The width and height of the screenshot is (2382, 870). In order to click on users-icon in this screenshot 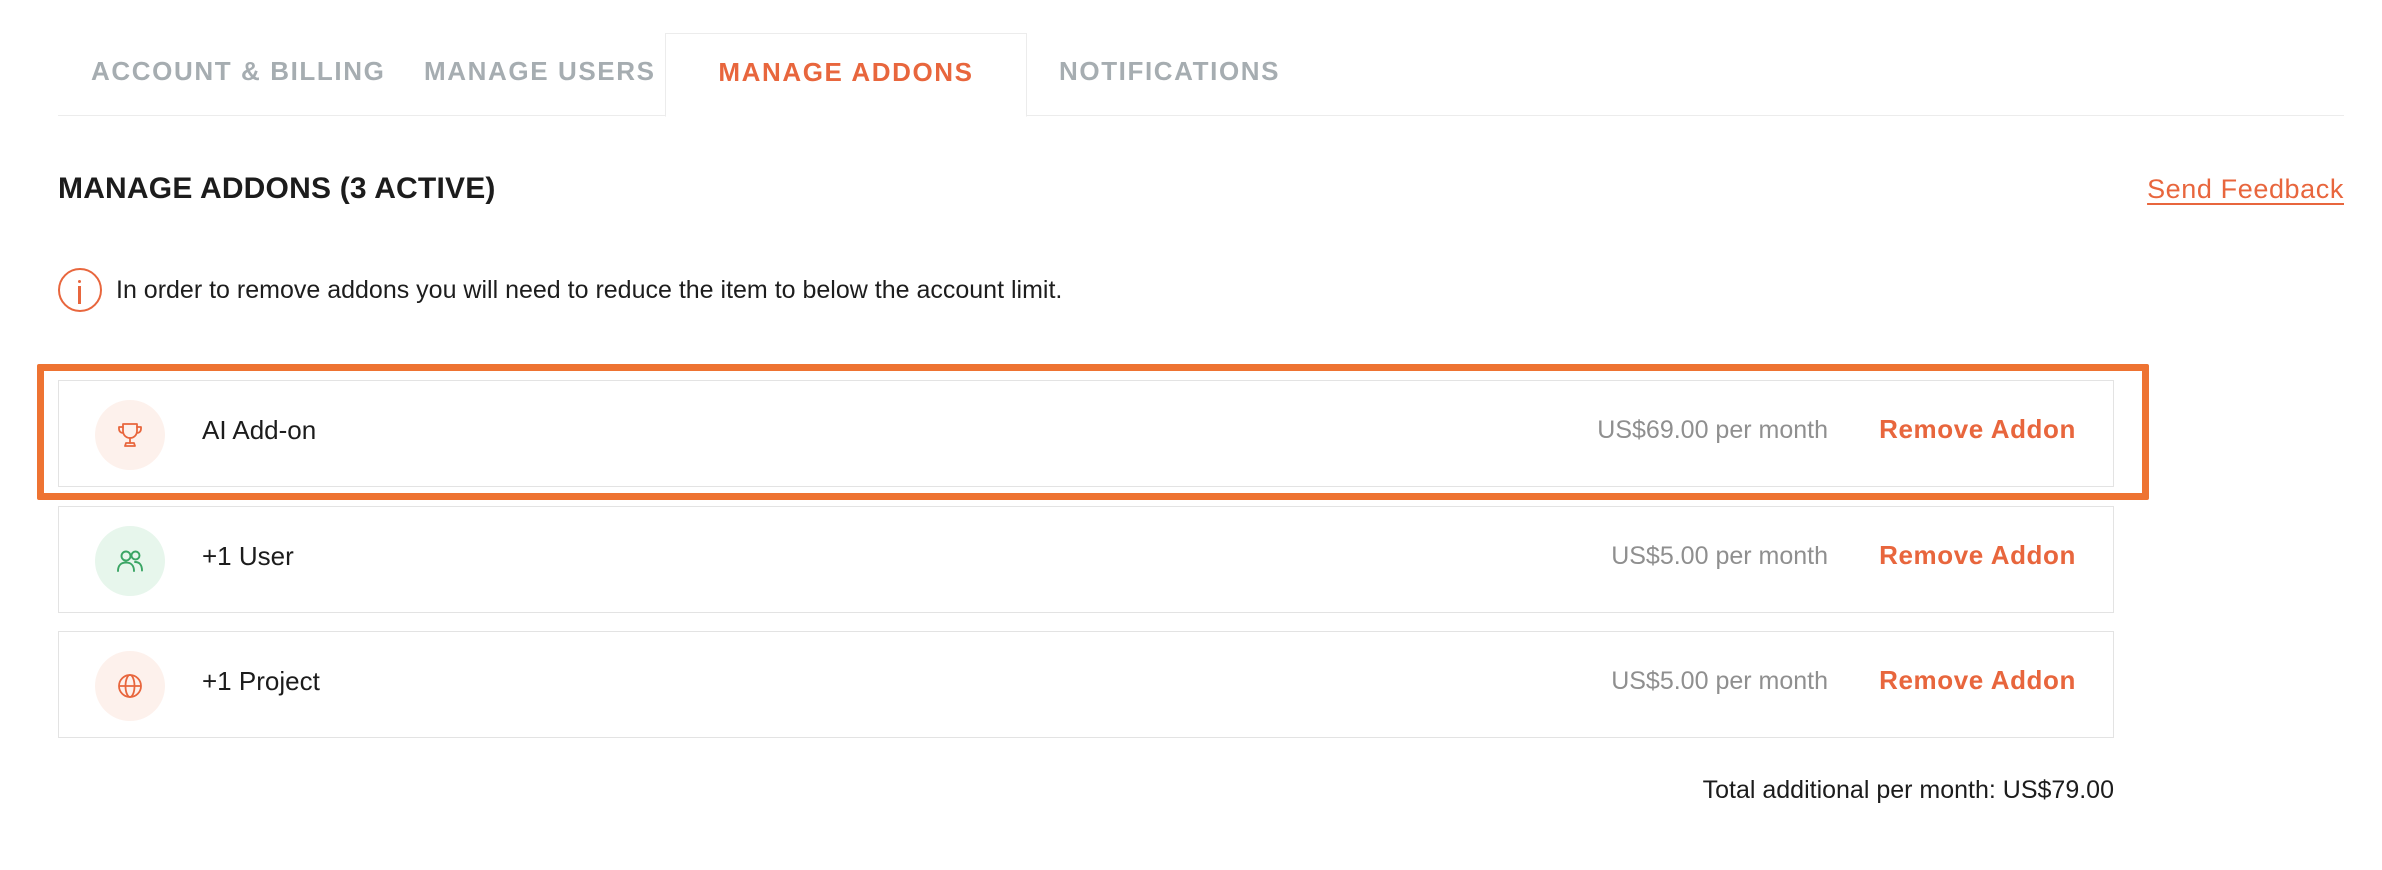, I will do `click(130, 561)`.